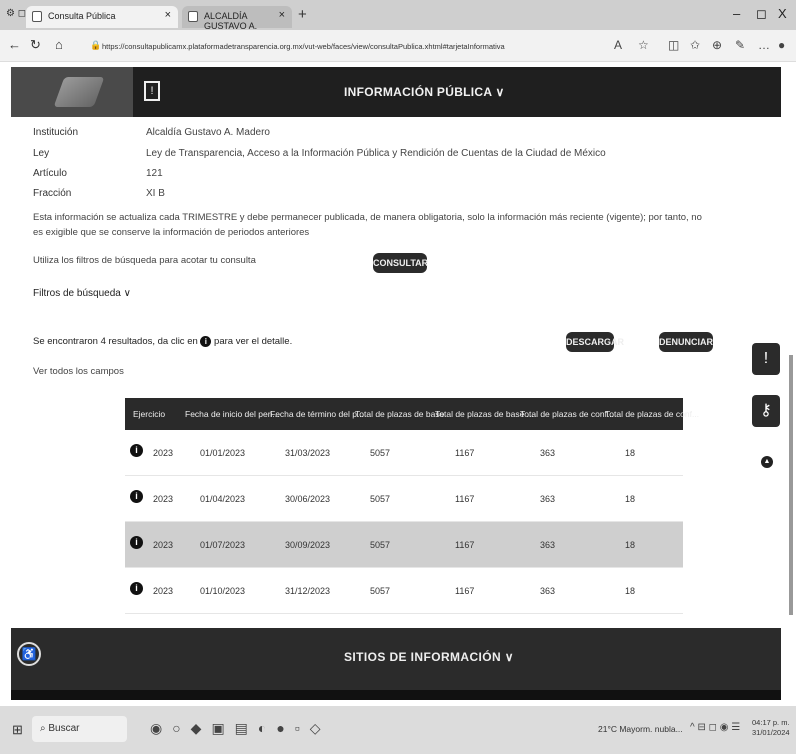 The width and height of the screenshot is (796, 754). What do you see at coordinates (96, 45) in the screenshot?
I see `lock-icon: 🔒` at bounding box center [96, 45].